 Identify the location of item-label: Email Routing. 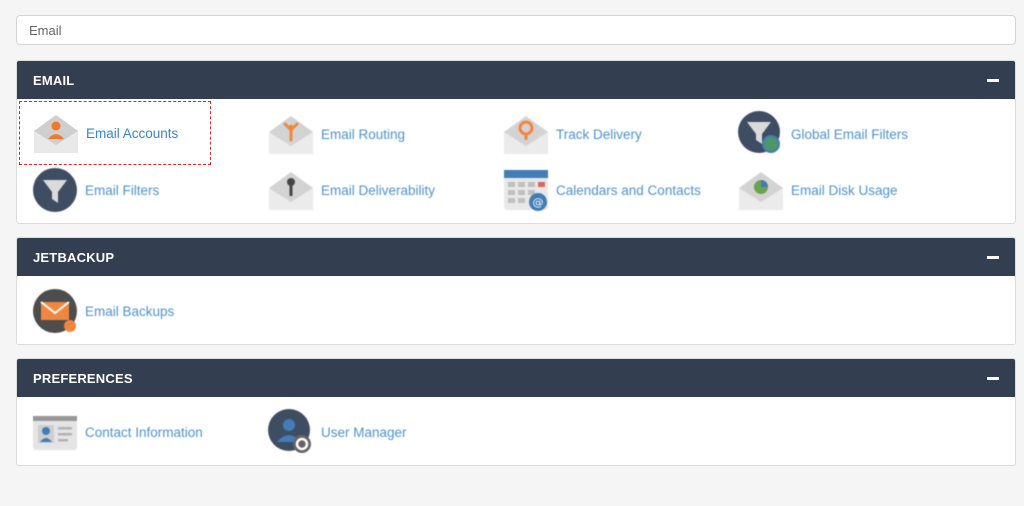
(363, 134).